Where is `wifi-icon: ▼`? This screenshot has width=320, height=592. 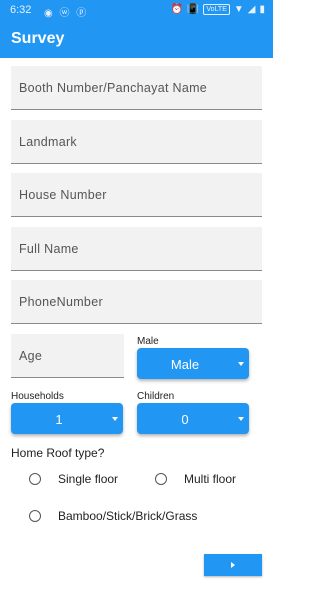 wifi-icon: ▼ is located at coordinates (238, 9).